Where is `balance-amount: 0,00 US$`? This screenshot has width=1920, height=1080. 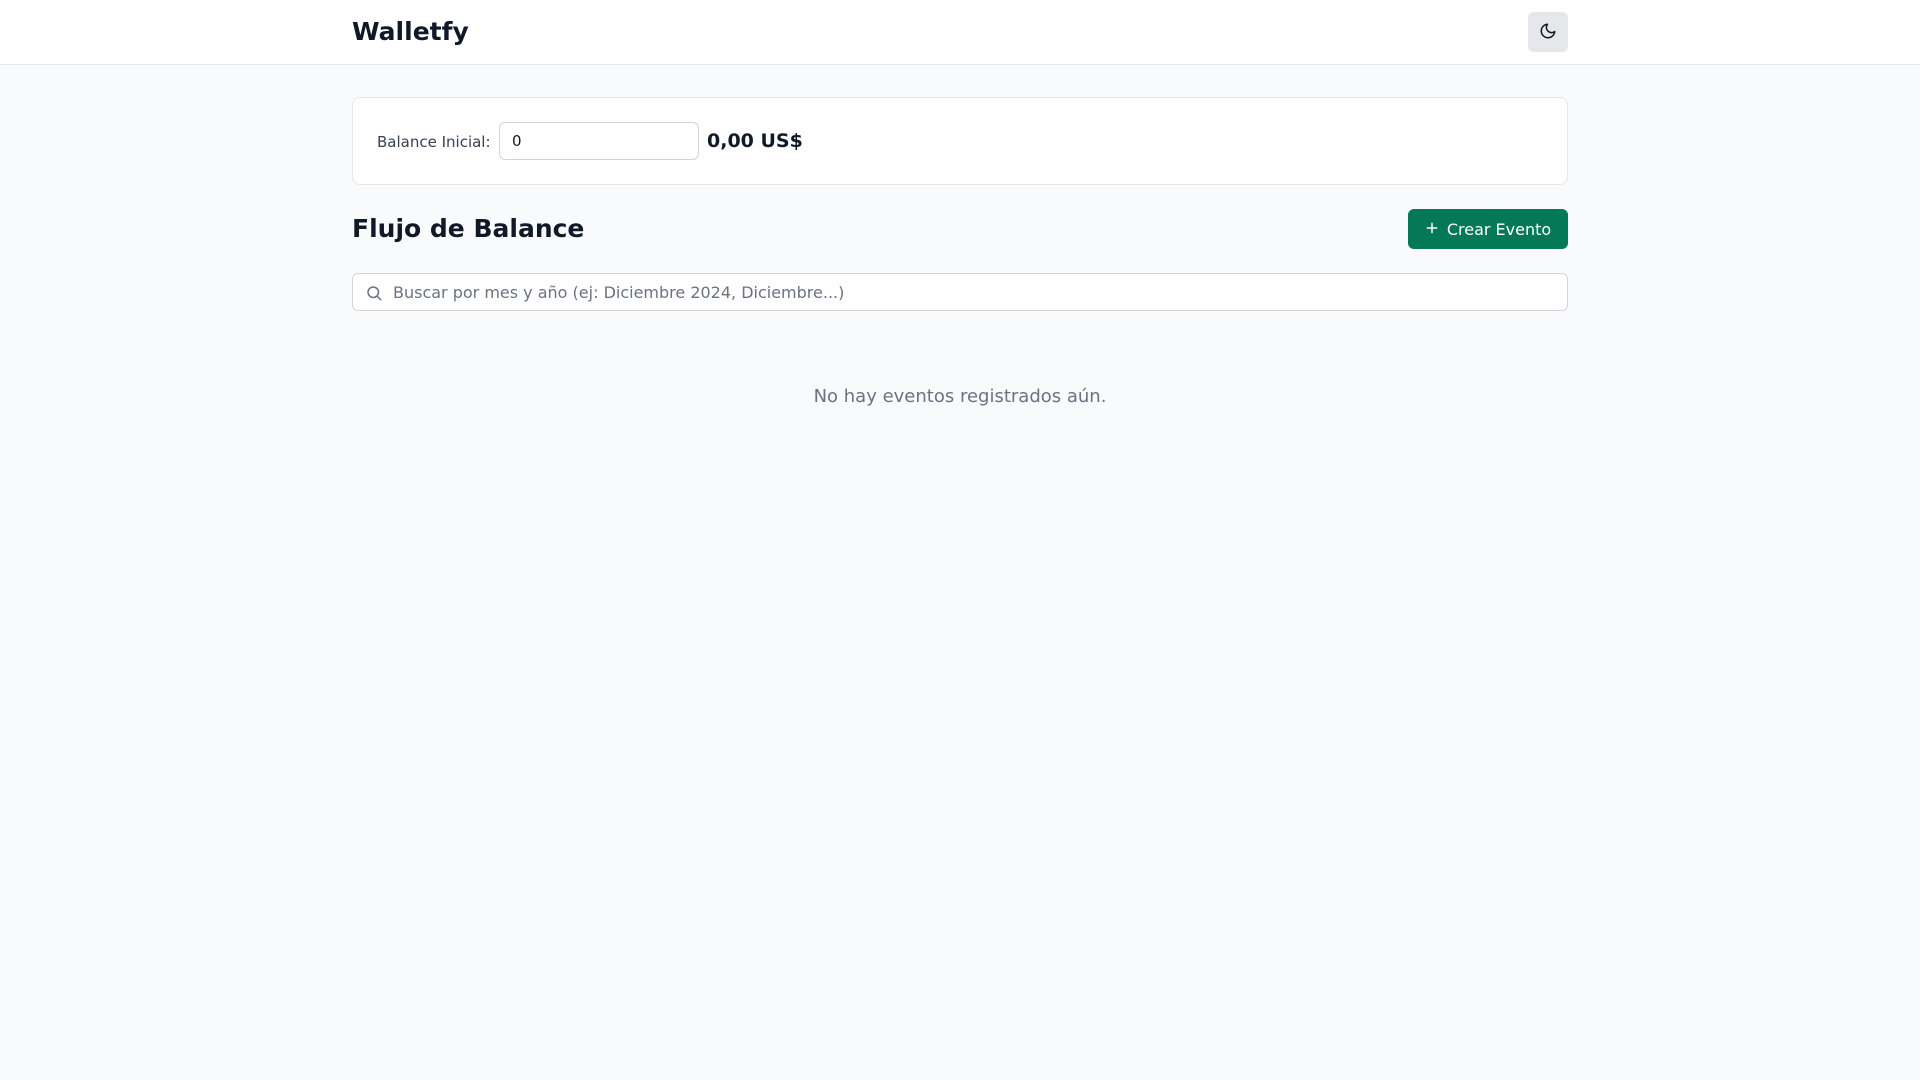
balance-amount: 0,00 US$ is located at coordinates (755, 141).